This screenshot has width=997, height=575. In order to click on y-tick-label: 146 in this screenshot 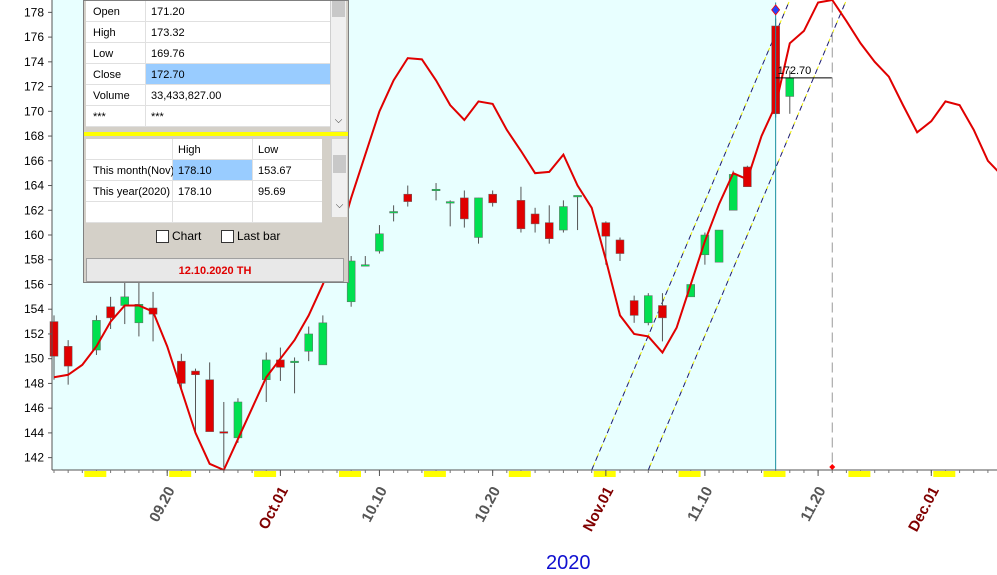, I will do `click(34, 408)`.